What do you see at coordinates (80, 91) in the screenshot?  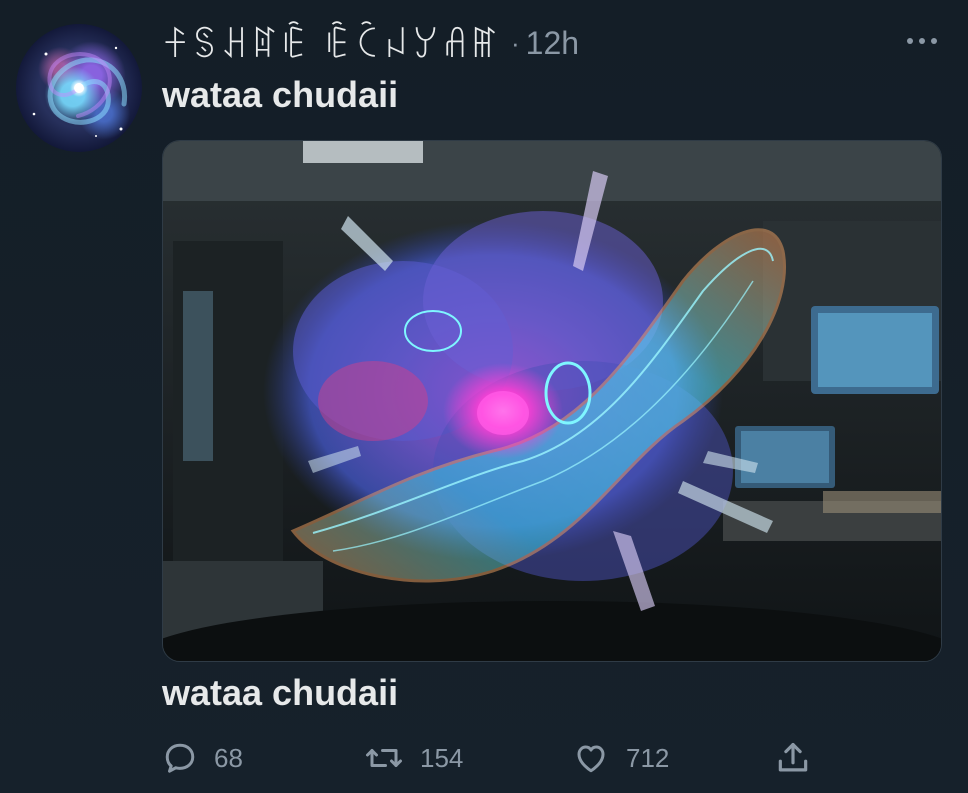 I see `galaxy-icon` at bounding box center [80, 91].